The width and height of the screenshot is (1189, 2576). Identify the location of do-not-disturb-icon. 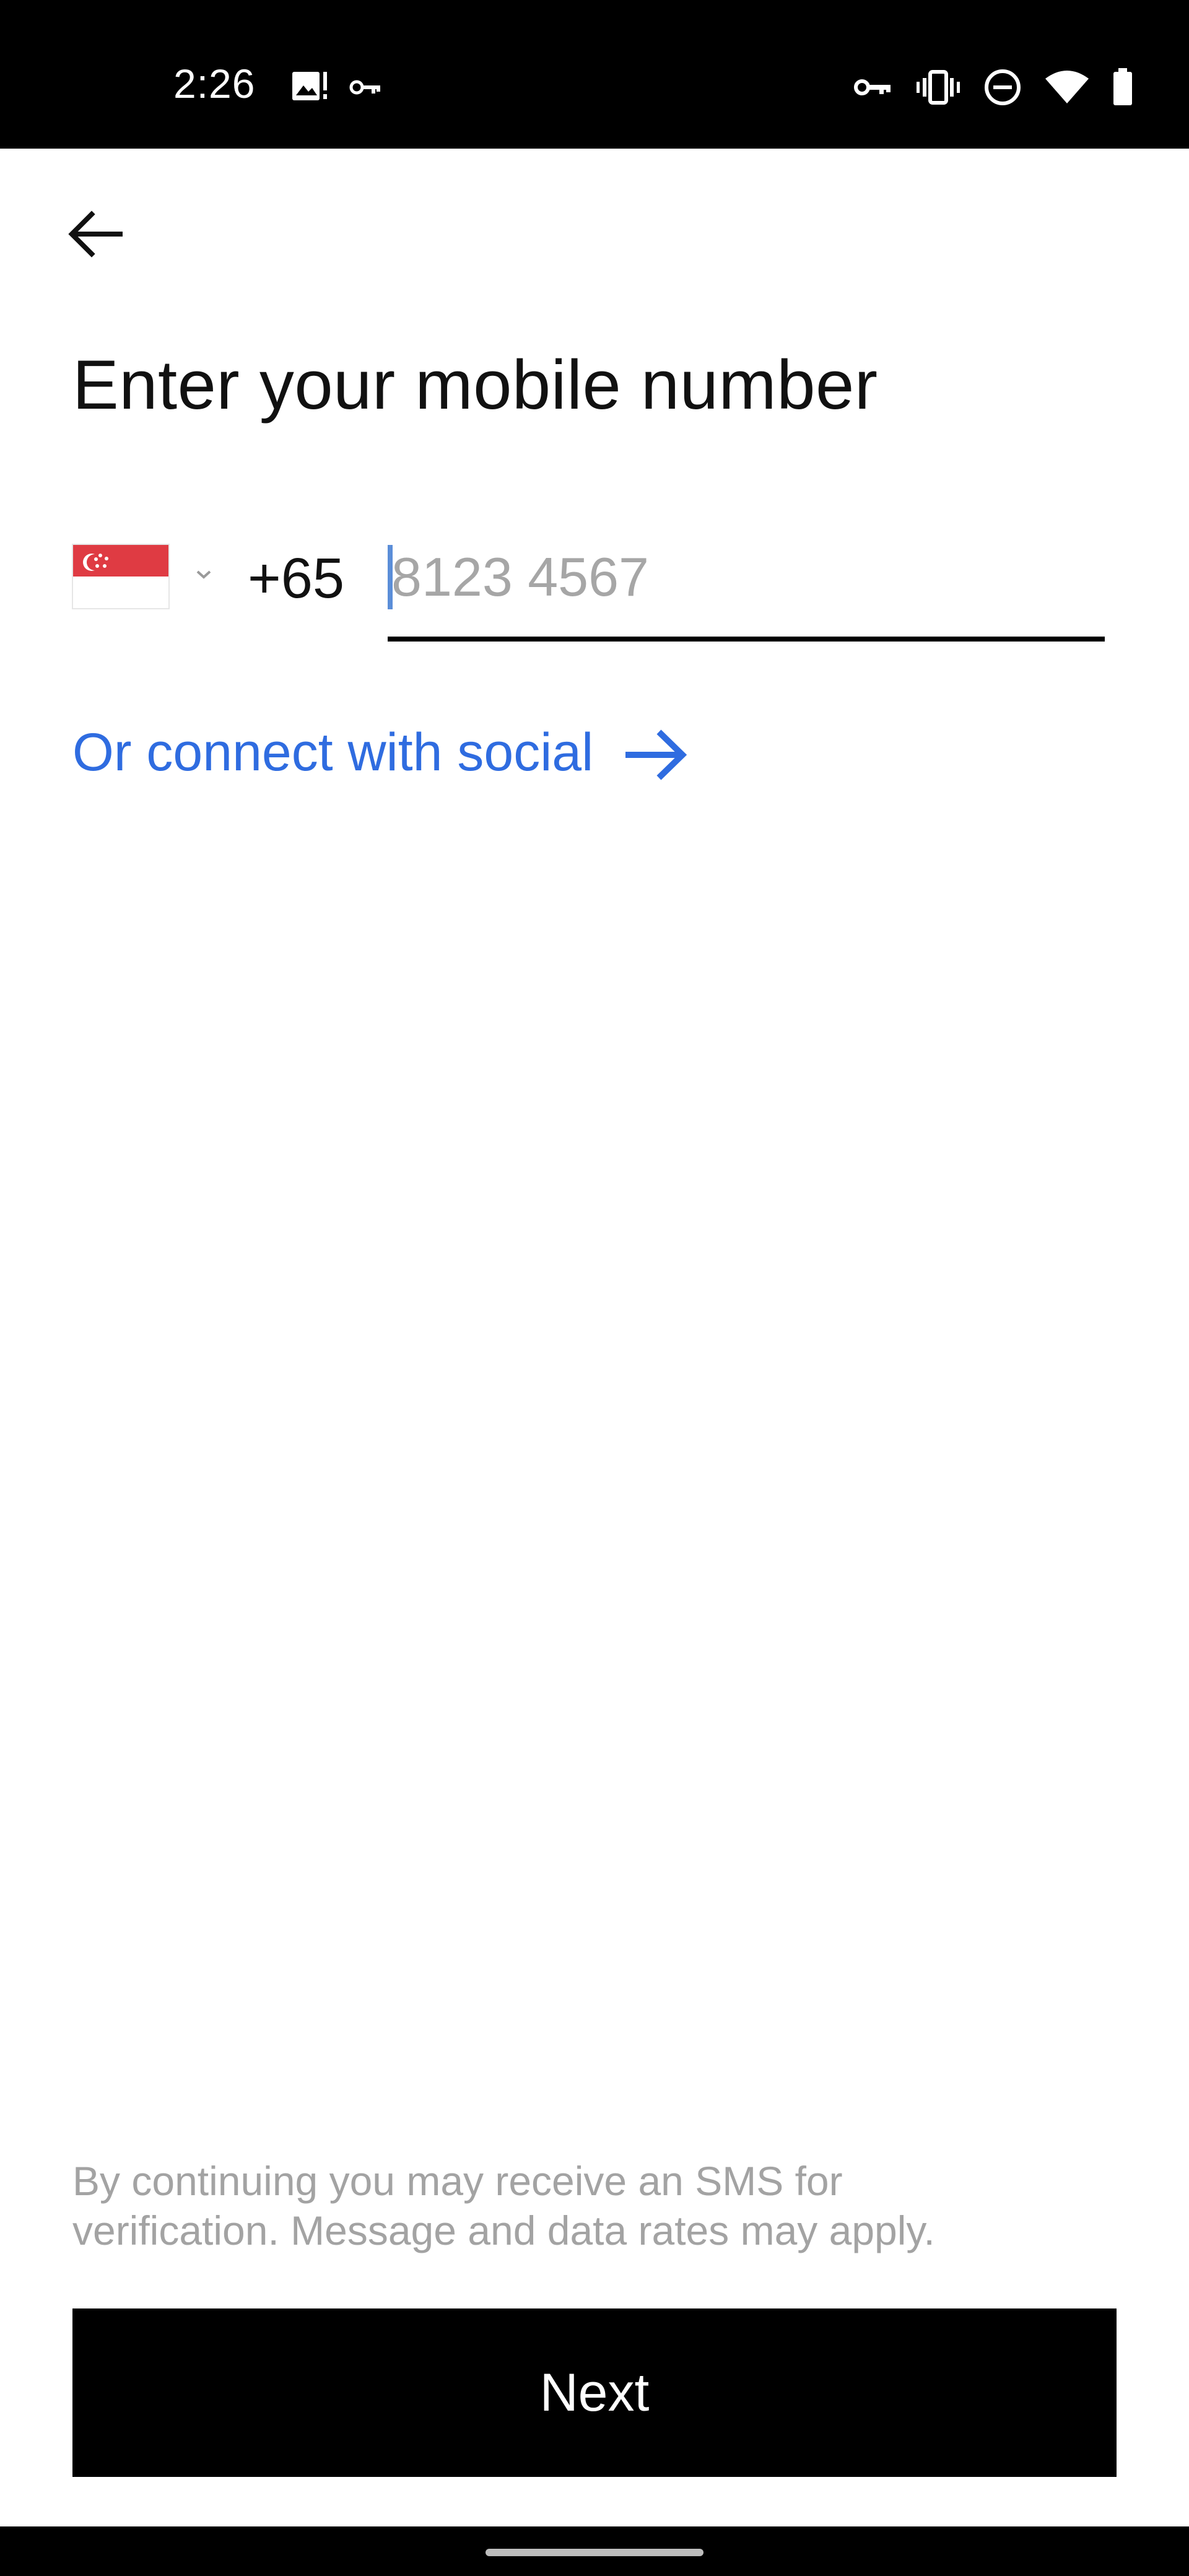
(1002, 87).